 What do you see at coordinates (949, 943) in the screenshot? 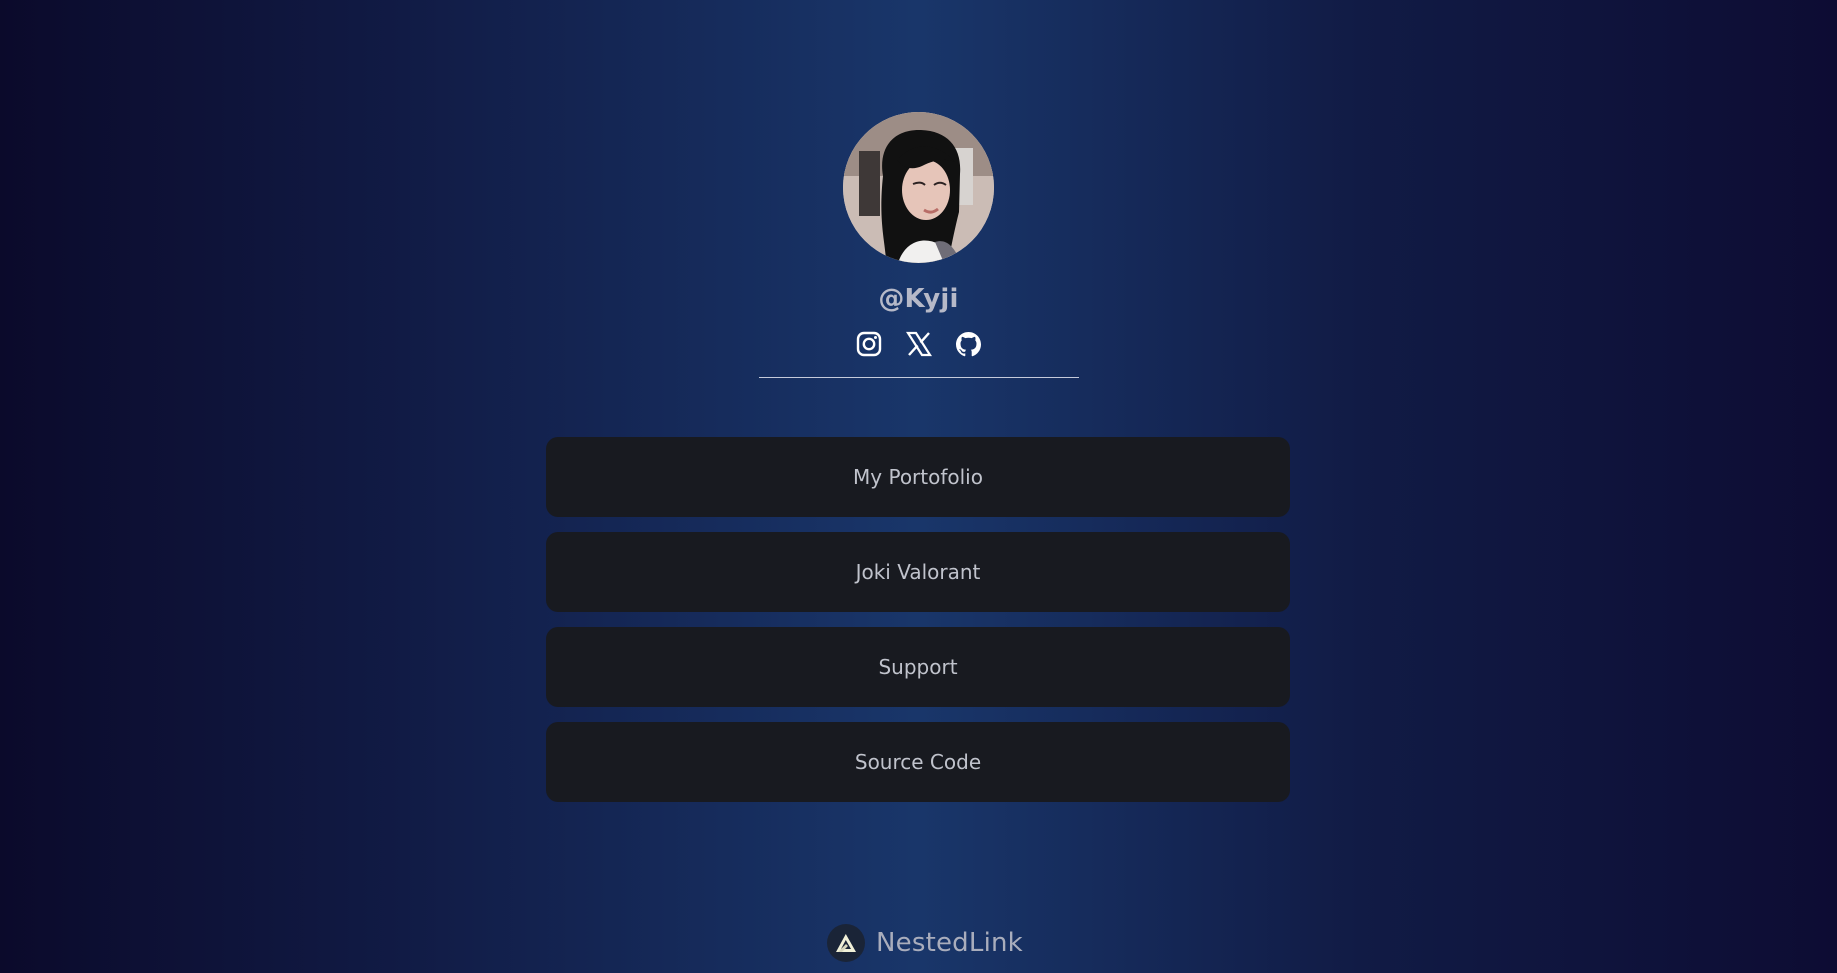
I see `brand-name: NestedLink` at bounding box center [949, 943].